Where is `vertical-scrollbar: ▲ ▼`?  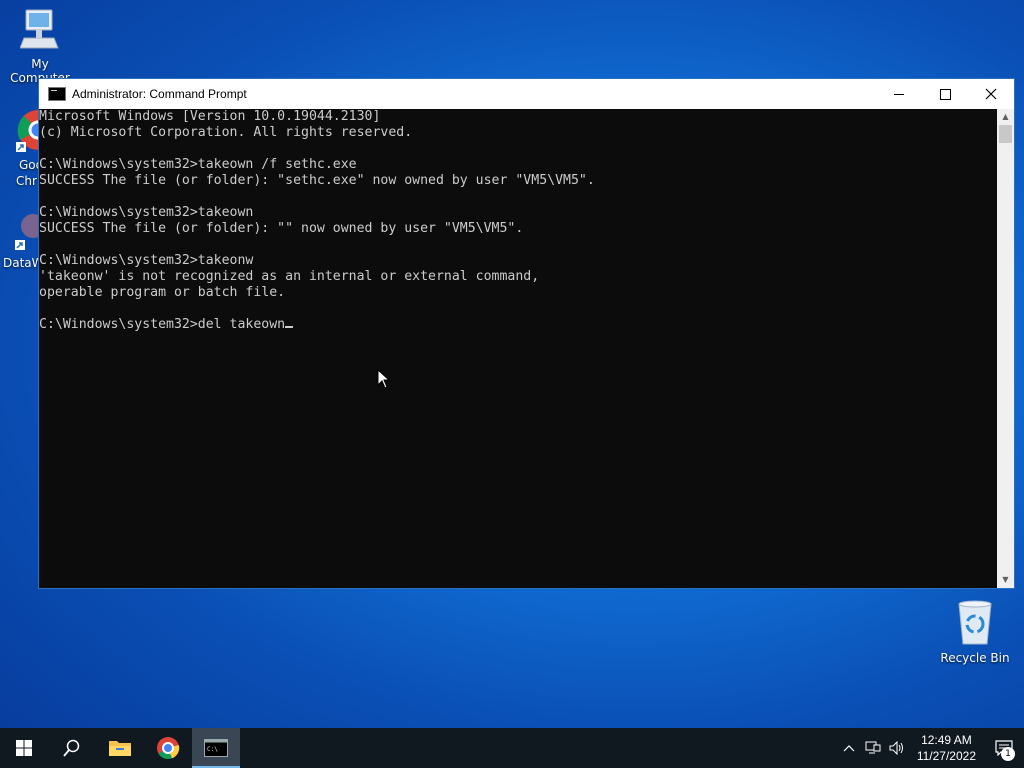 vertical-scrollbar: ▲ ▼ is located at coordinates (1005, 348).